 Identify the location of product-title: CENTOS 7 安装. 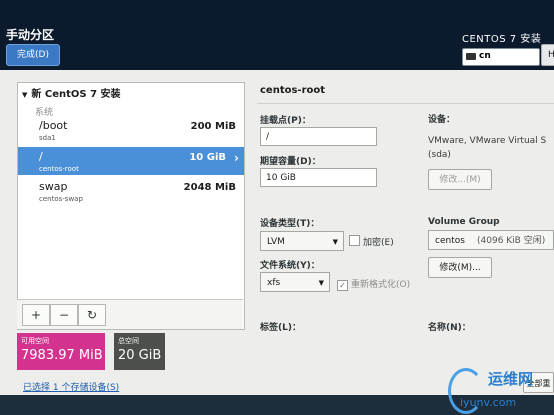
(502, 39).